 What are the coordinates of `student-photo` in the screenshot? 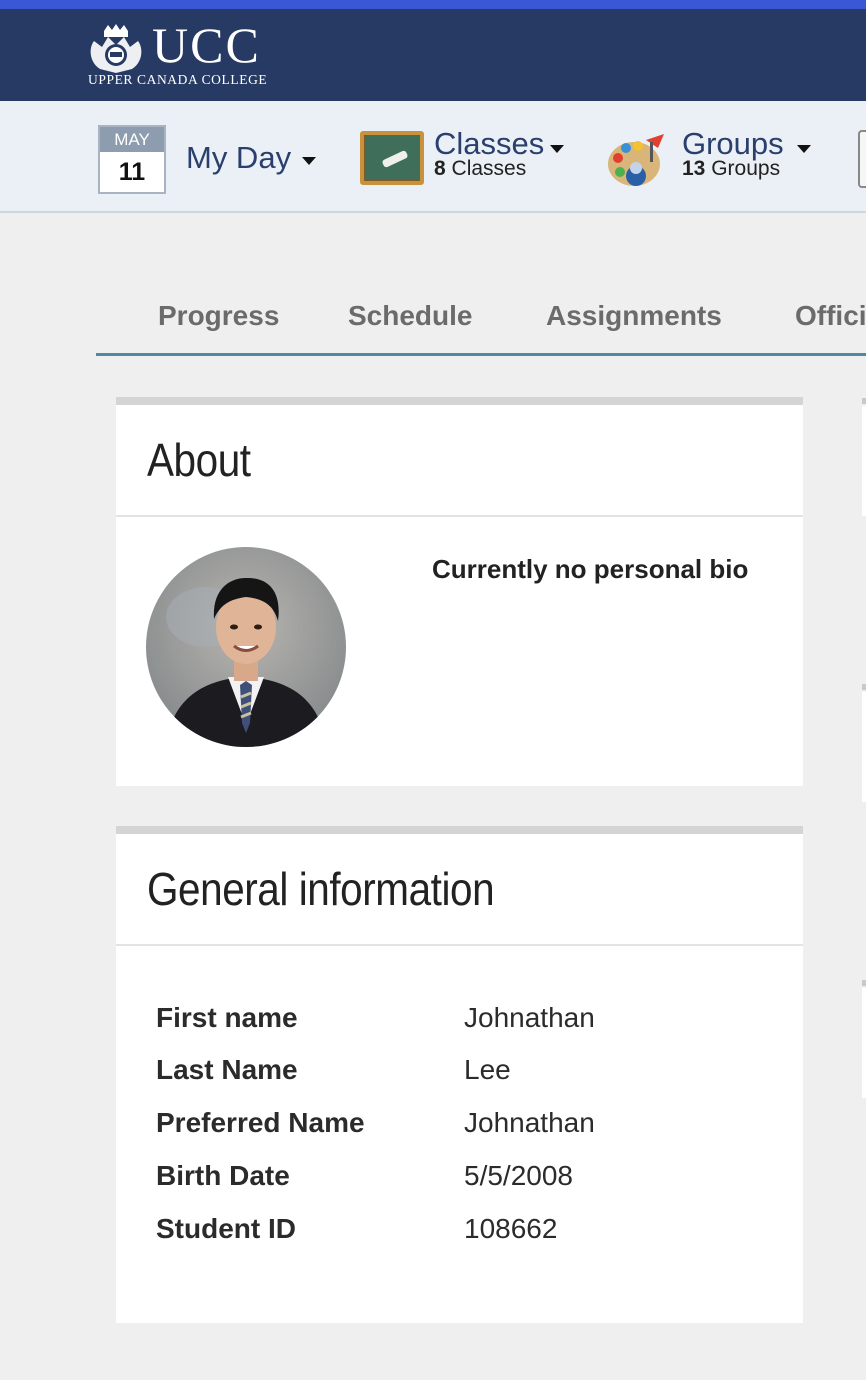 It's located at (246, 647).